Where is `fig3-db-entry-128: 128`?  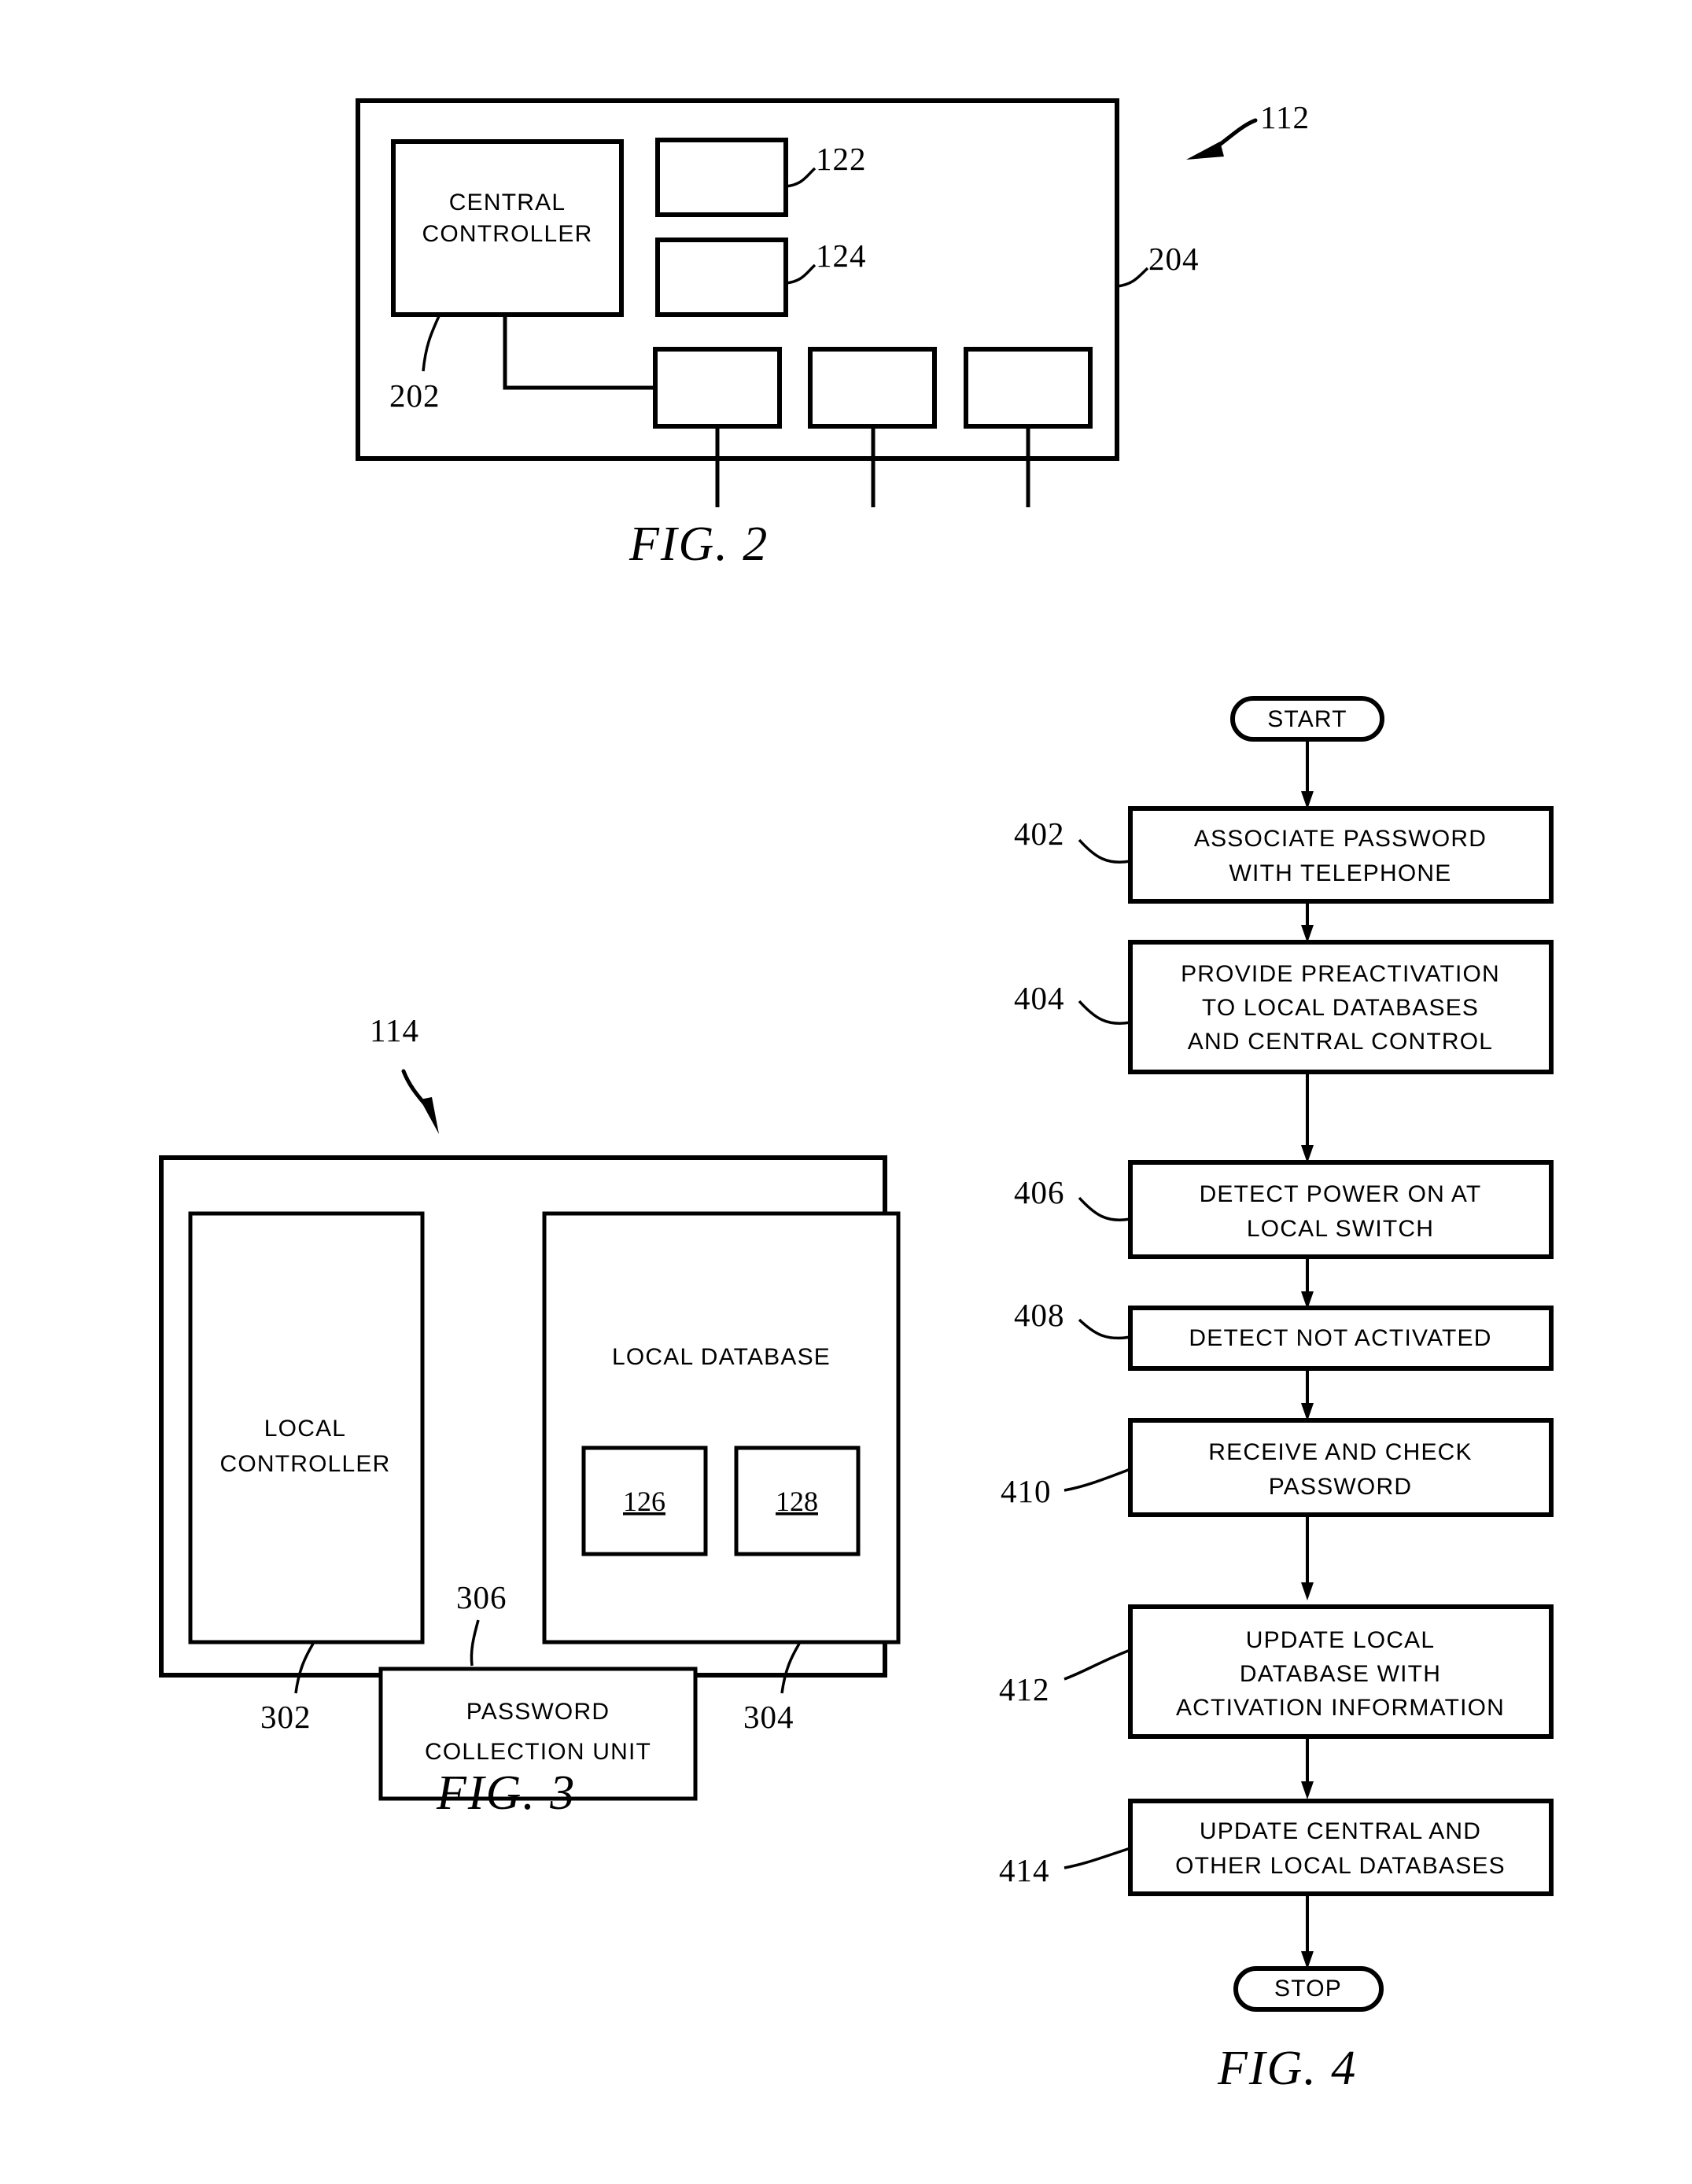
fig3-db-entry-128: 128 is located at coordinates (797, 1501).